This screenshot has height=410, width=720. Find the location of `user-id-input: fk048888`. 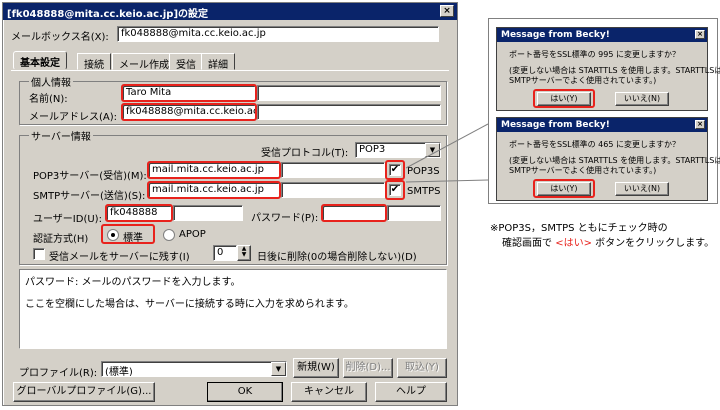

user-id-input: fk048888 is located at coordinates (139, 213).